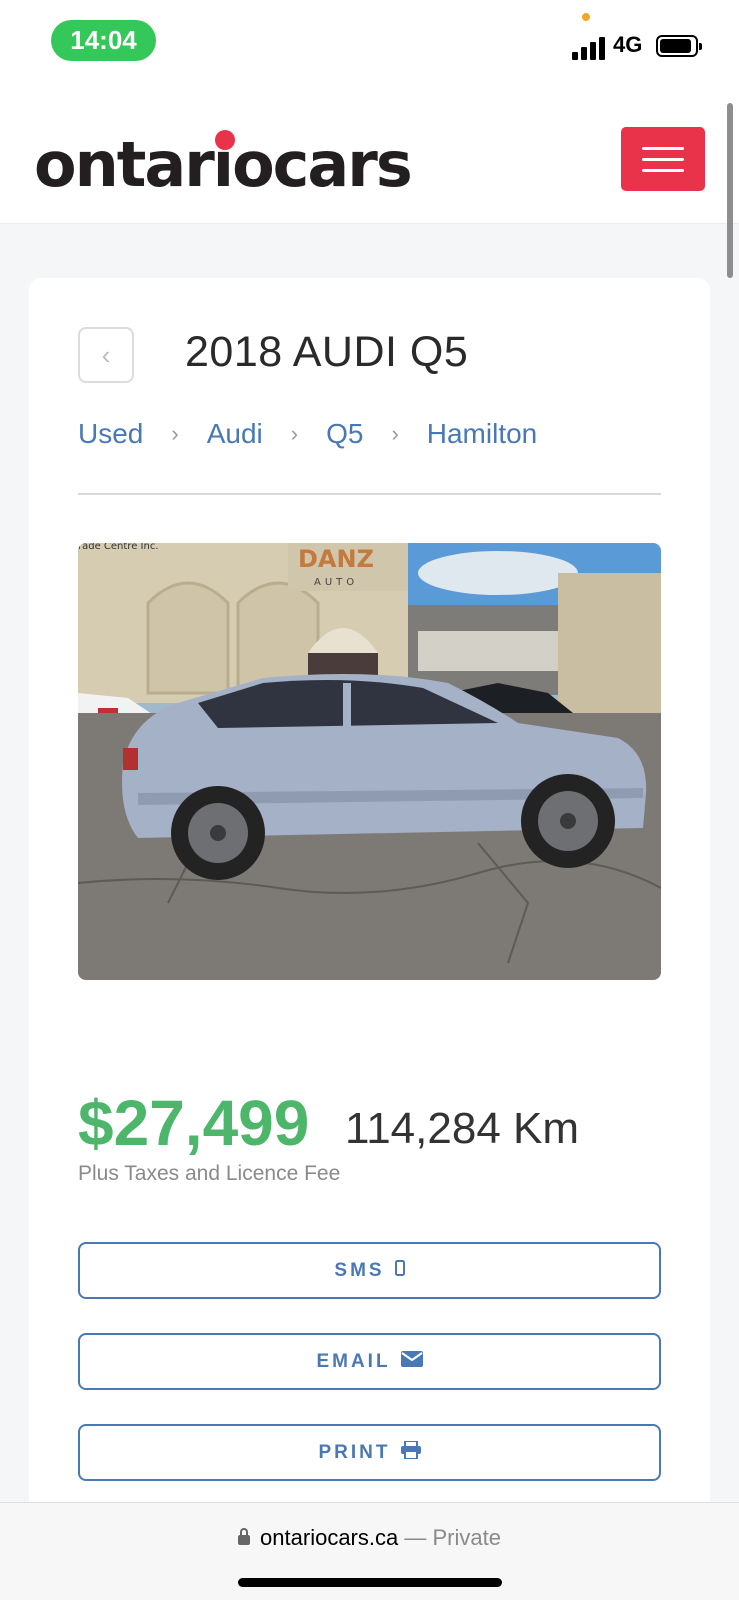 This screenshot has height=1600, width=739. What do you see at coordinates (359, 1270) in the screenshot?
I see `sms-button-label: SMS` at bounding box center [359, 1270].